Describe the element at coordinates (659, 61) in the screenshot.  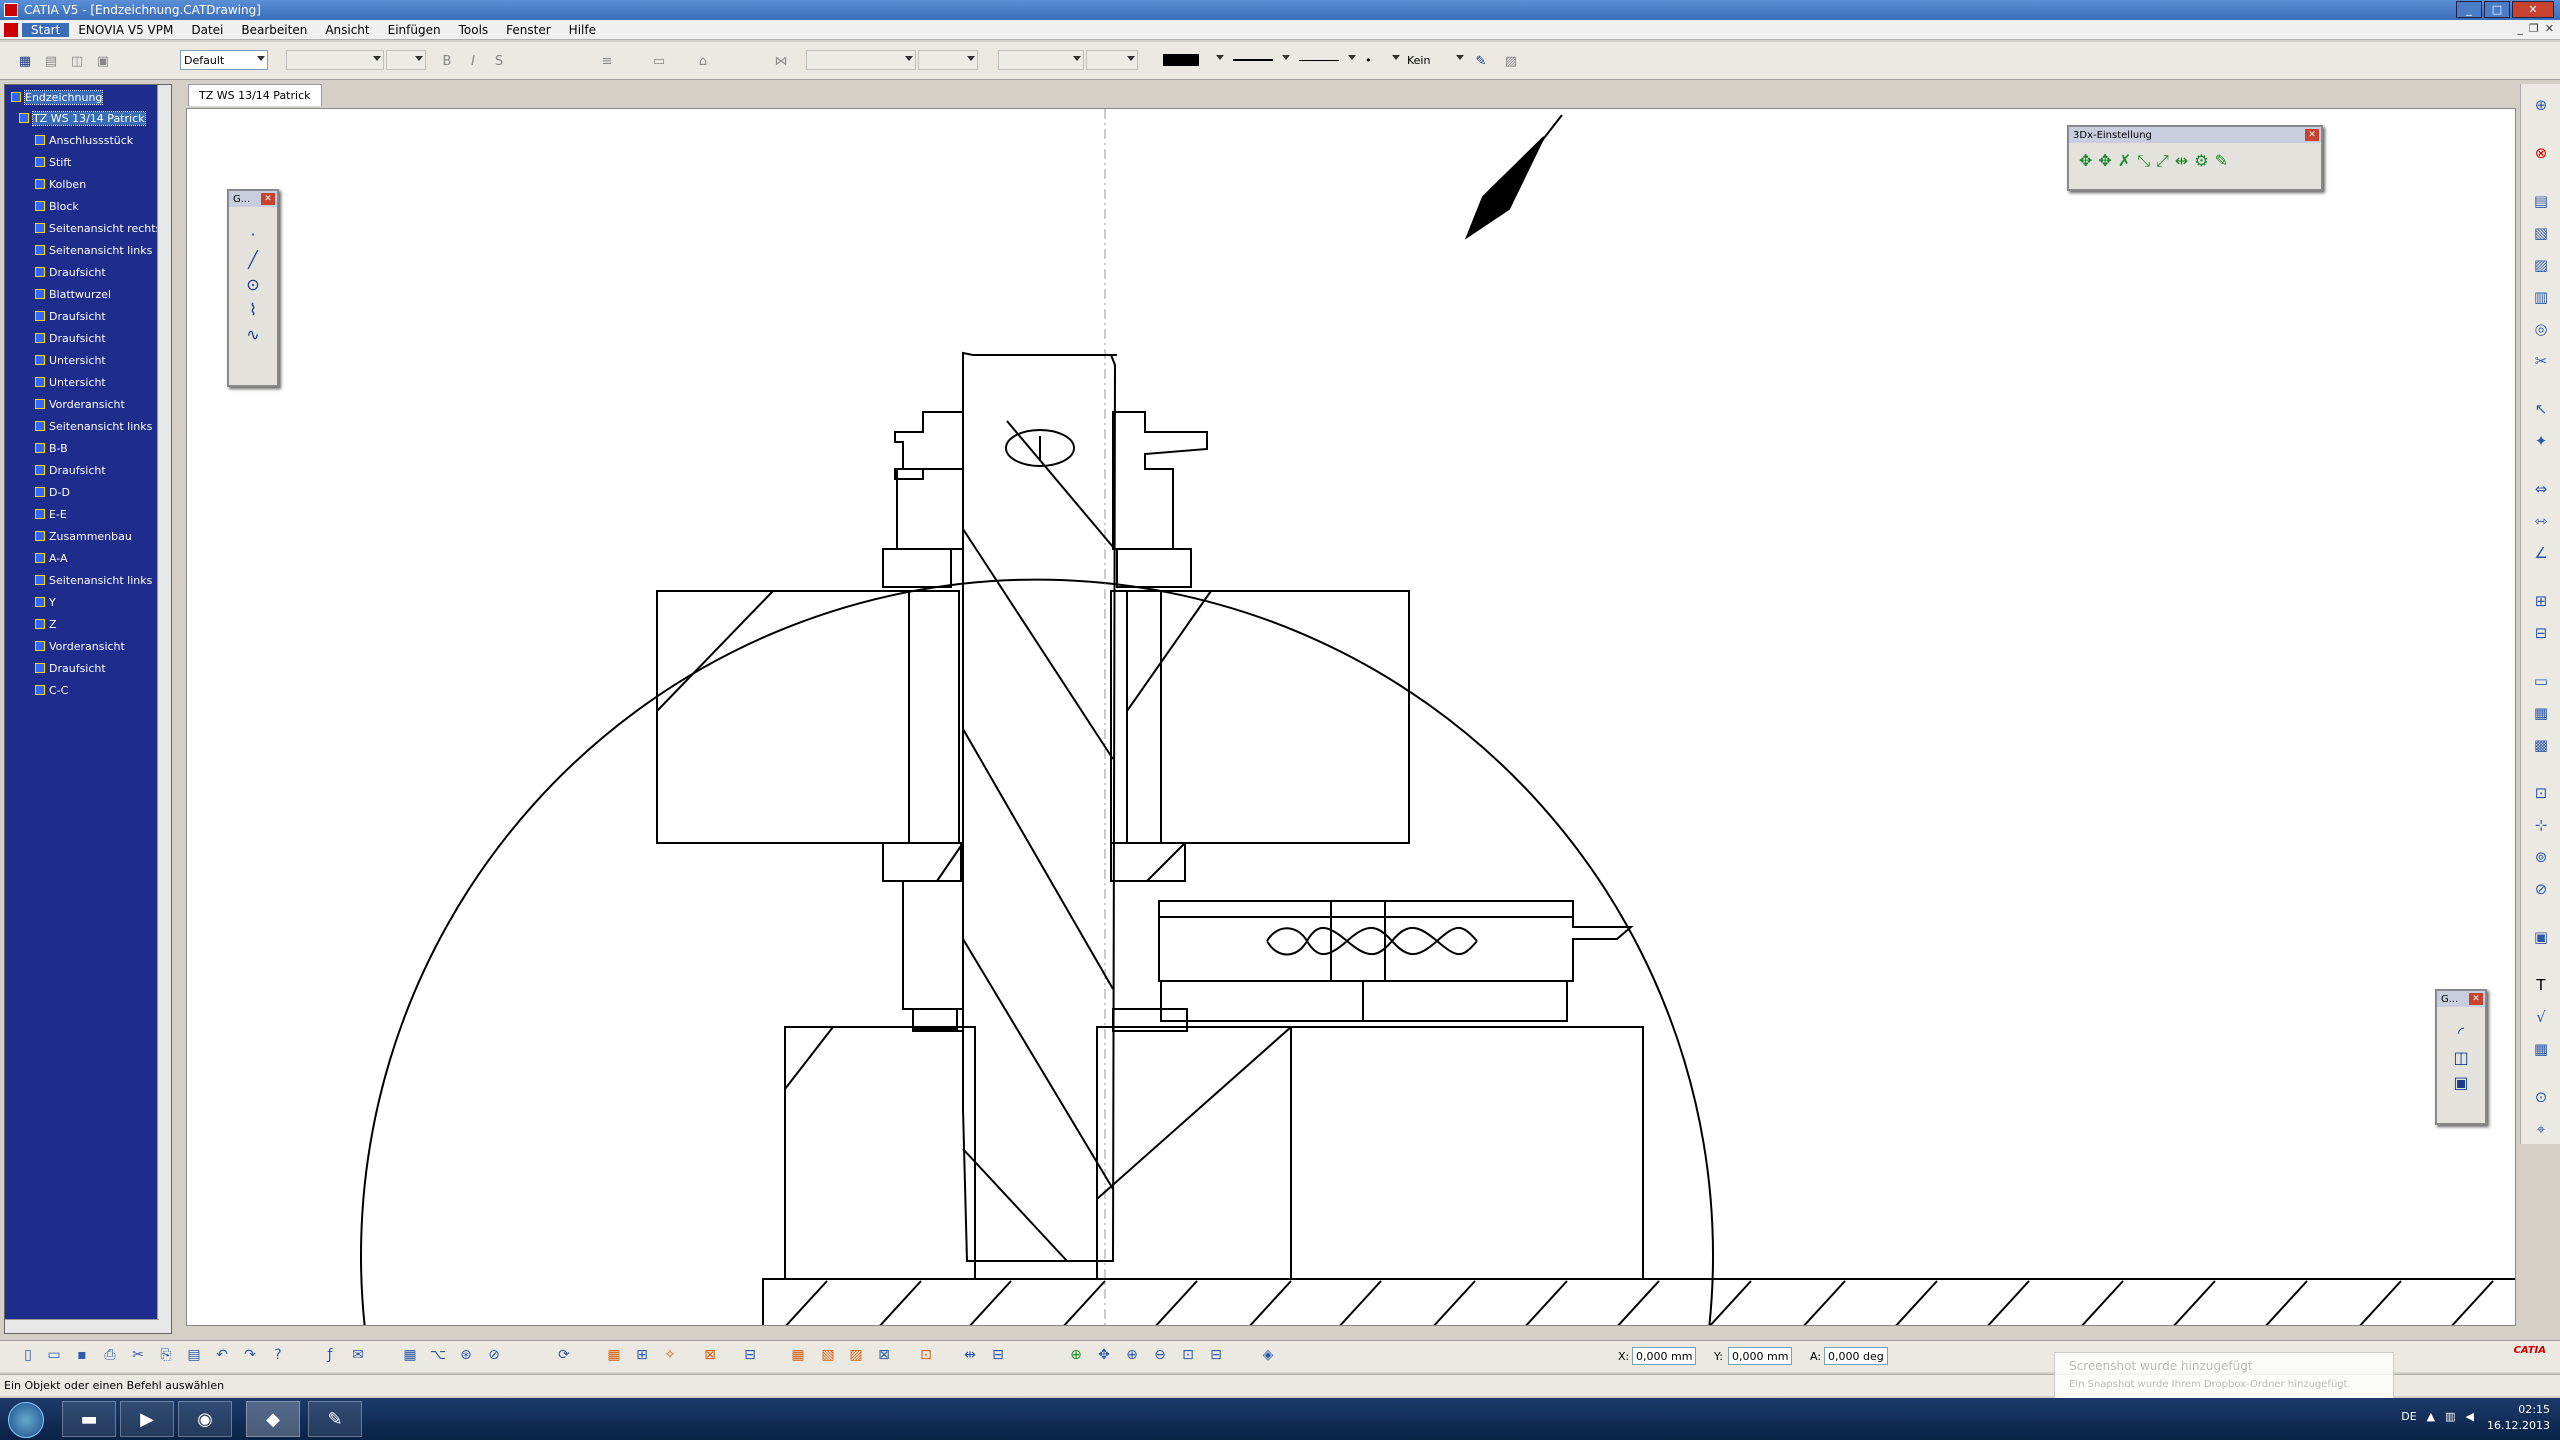
I see `frame-icon: ▭` at that location.